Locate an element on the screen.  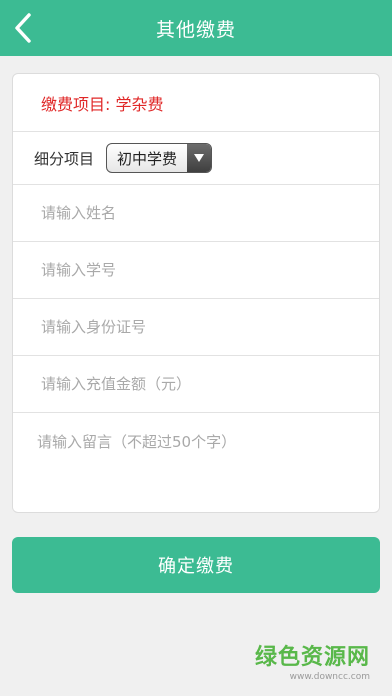
sub-item-label: 细分项目 is located at coordinates (64, 158).